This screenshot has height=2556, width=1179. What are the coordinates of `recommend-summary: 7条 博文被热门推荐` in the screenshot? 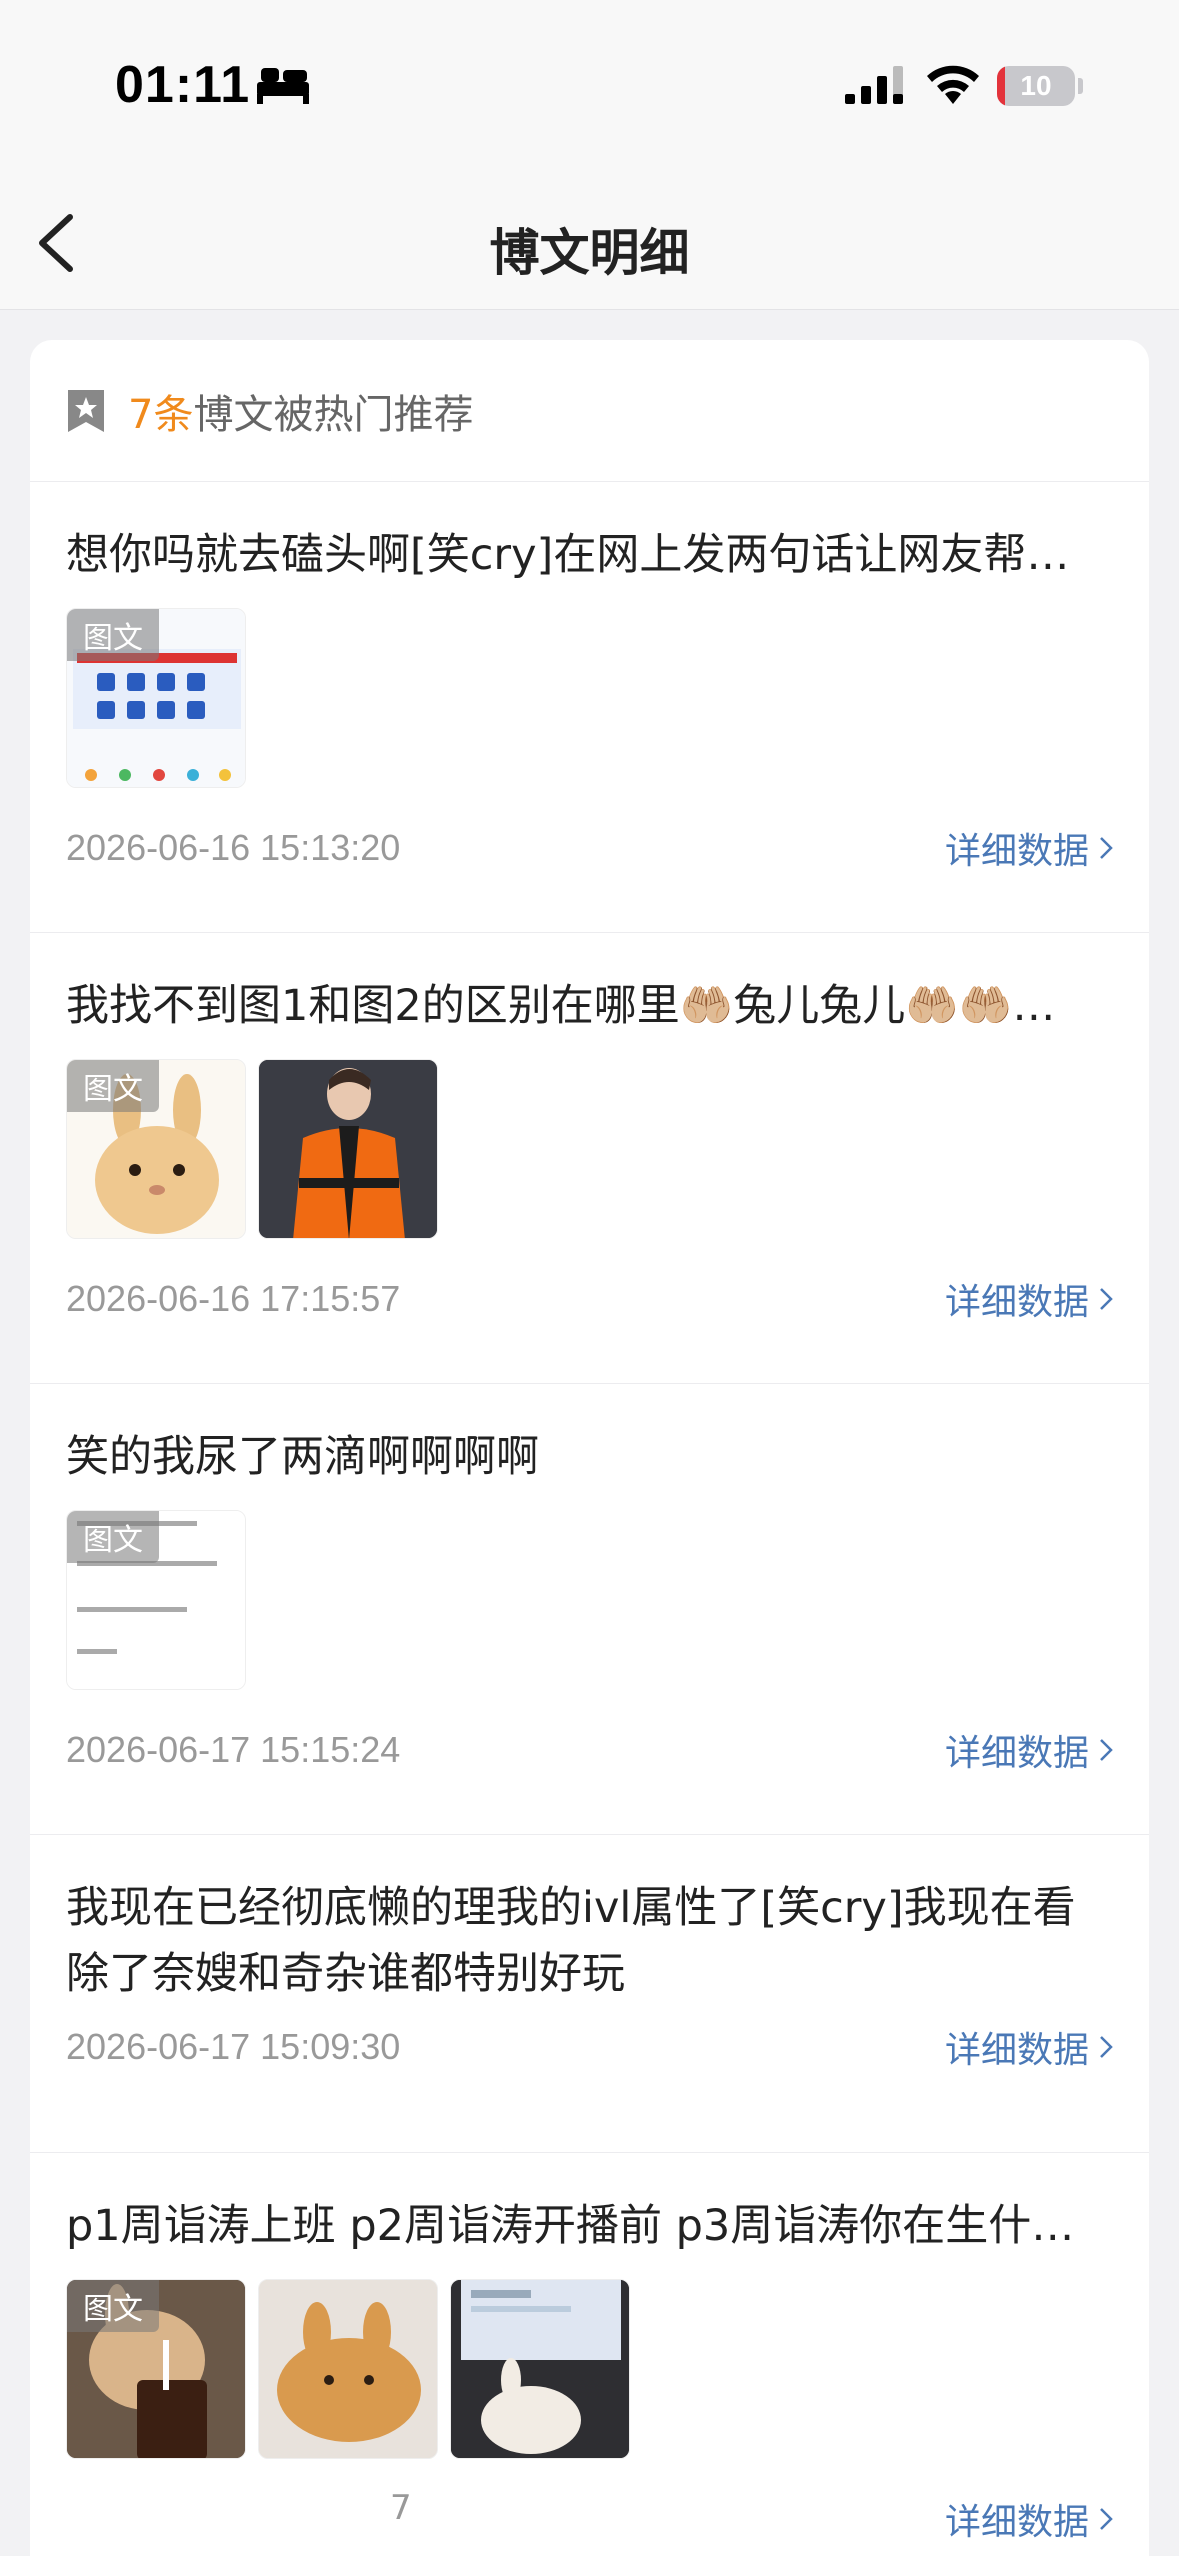 It's located at (589, 411).